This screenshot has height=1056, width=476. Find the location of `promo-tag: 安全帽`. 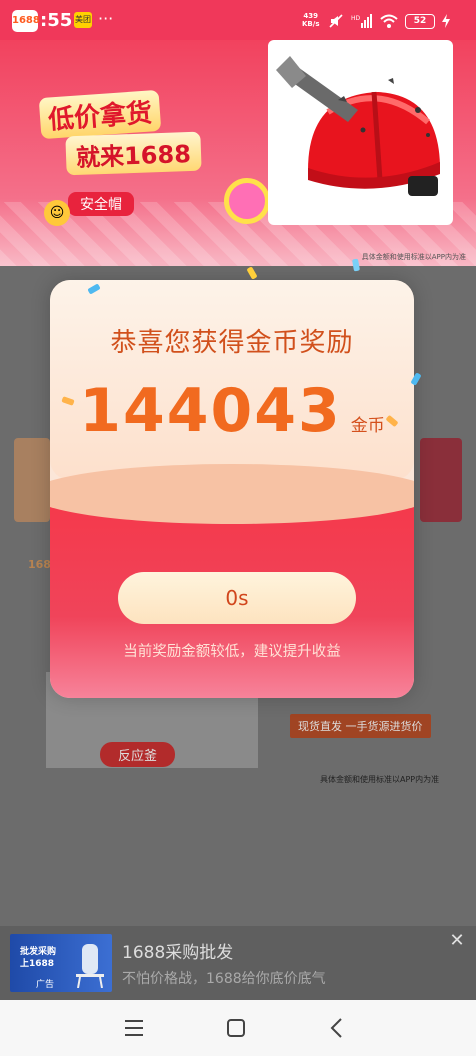

promo-tag: 安全帽 is located at coordinates (101, 204).